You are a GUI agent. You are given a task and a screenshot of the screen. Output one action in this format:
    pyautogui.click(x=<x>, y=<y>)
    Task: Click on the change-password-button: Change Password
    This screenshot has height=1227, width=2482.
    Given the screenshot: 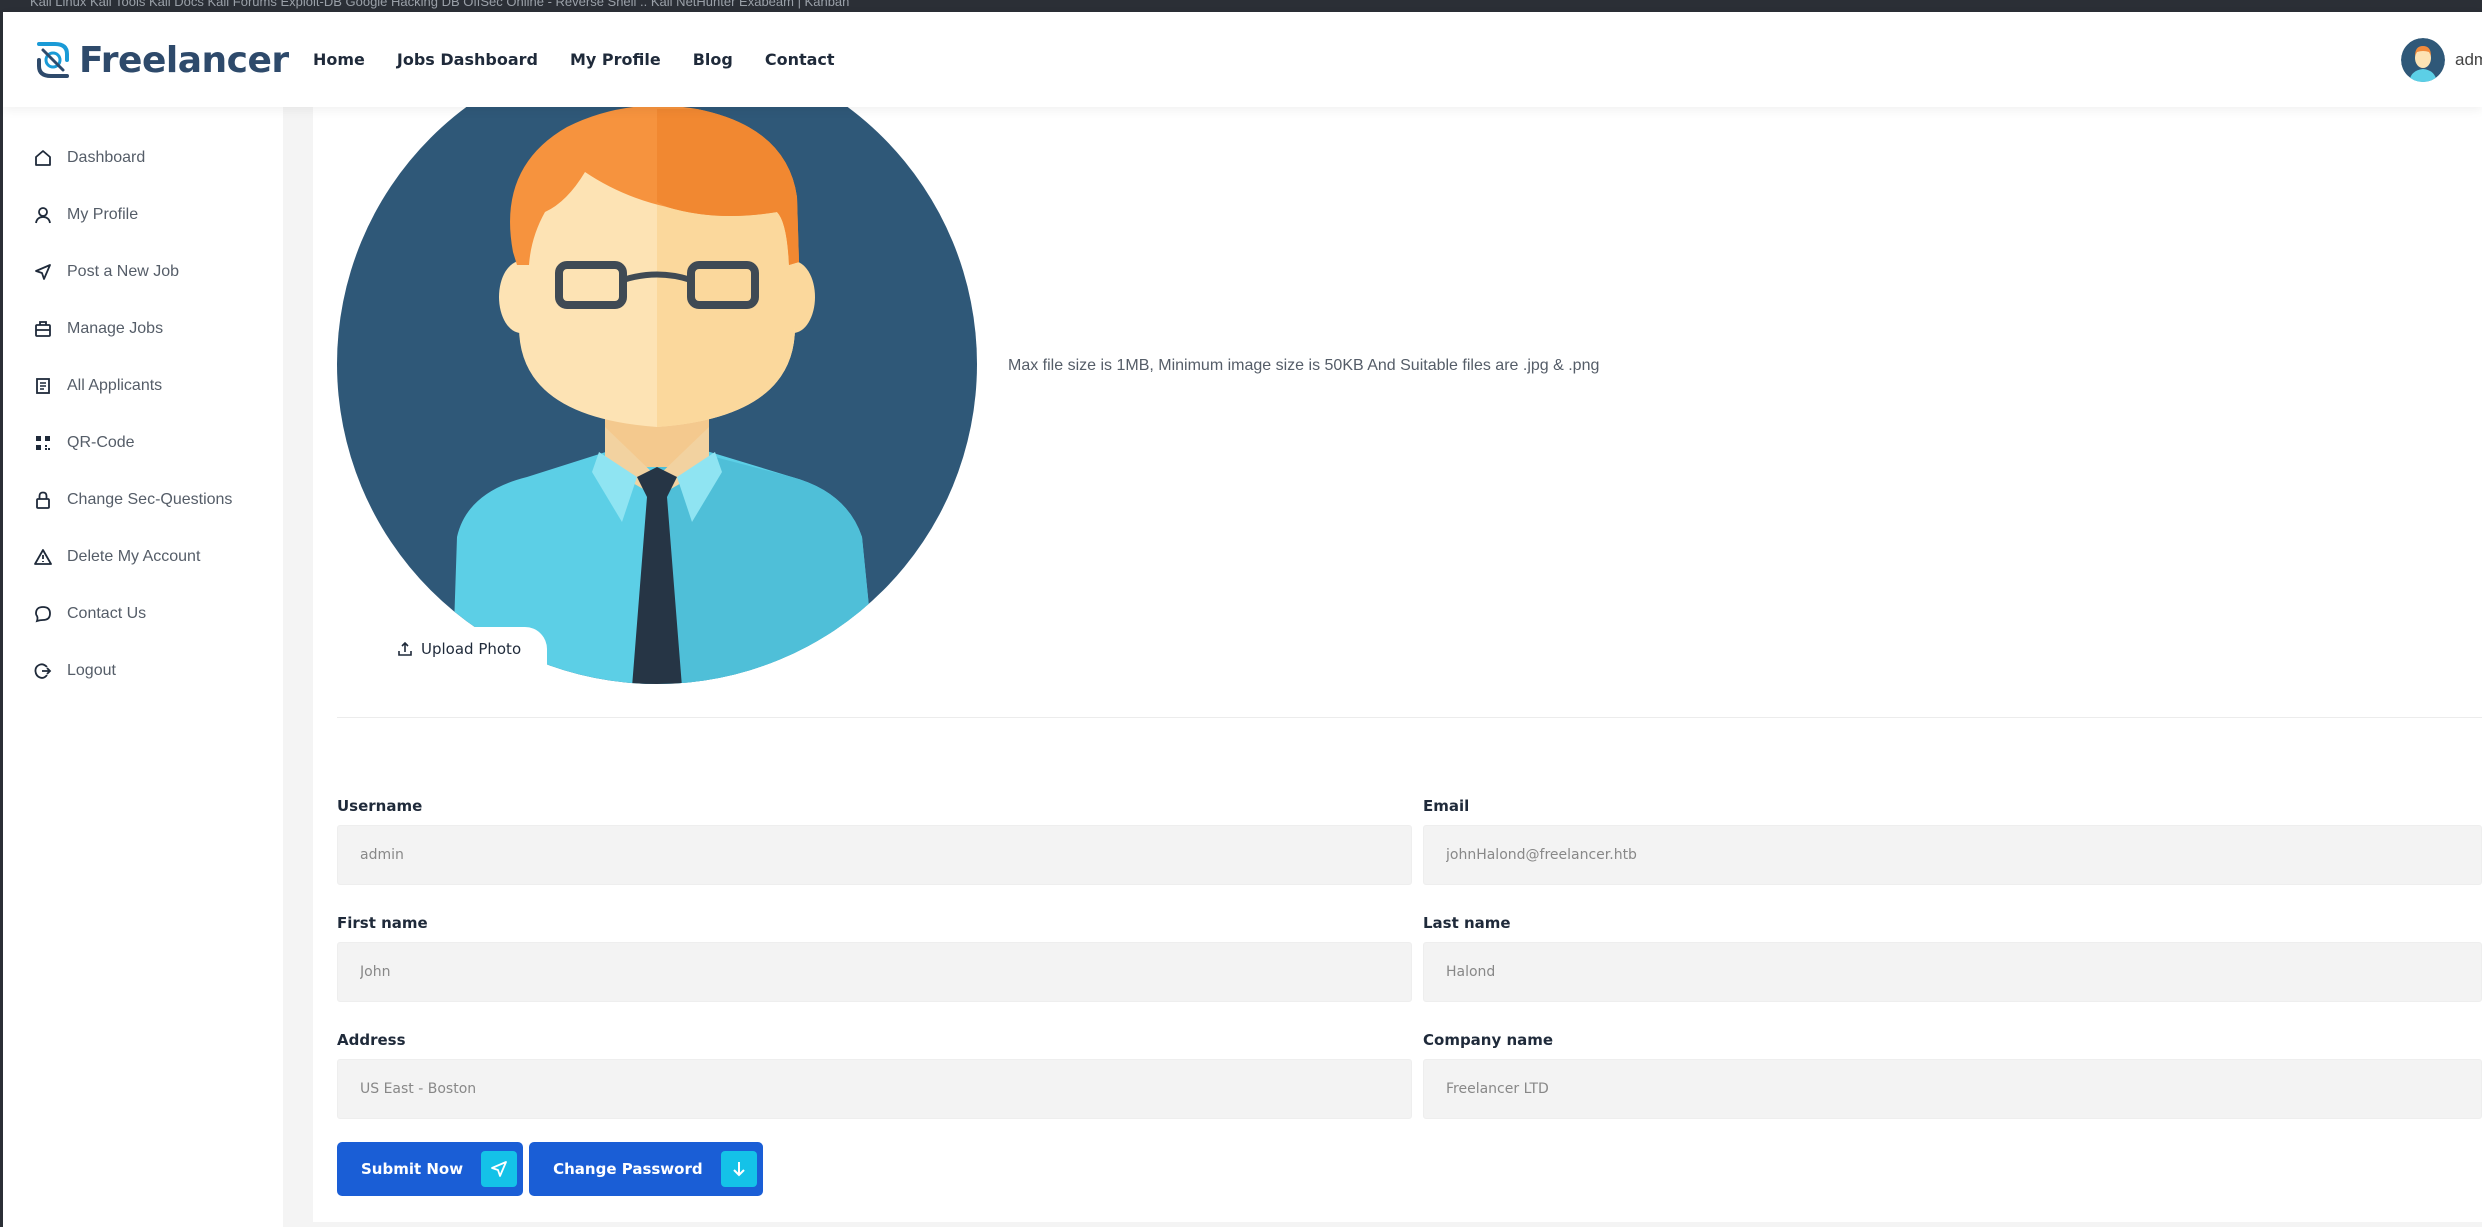 What is the action you would take?
    pyautogui.click(x=646, y=1169)
    